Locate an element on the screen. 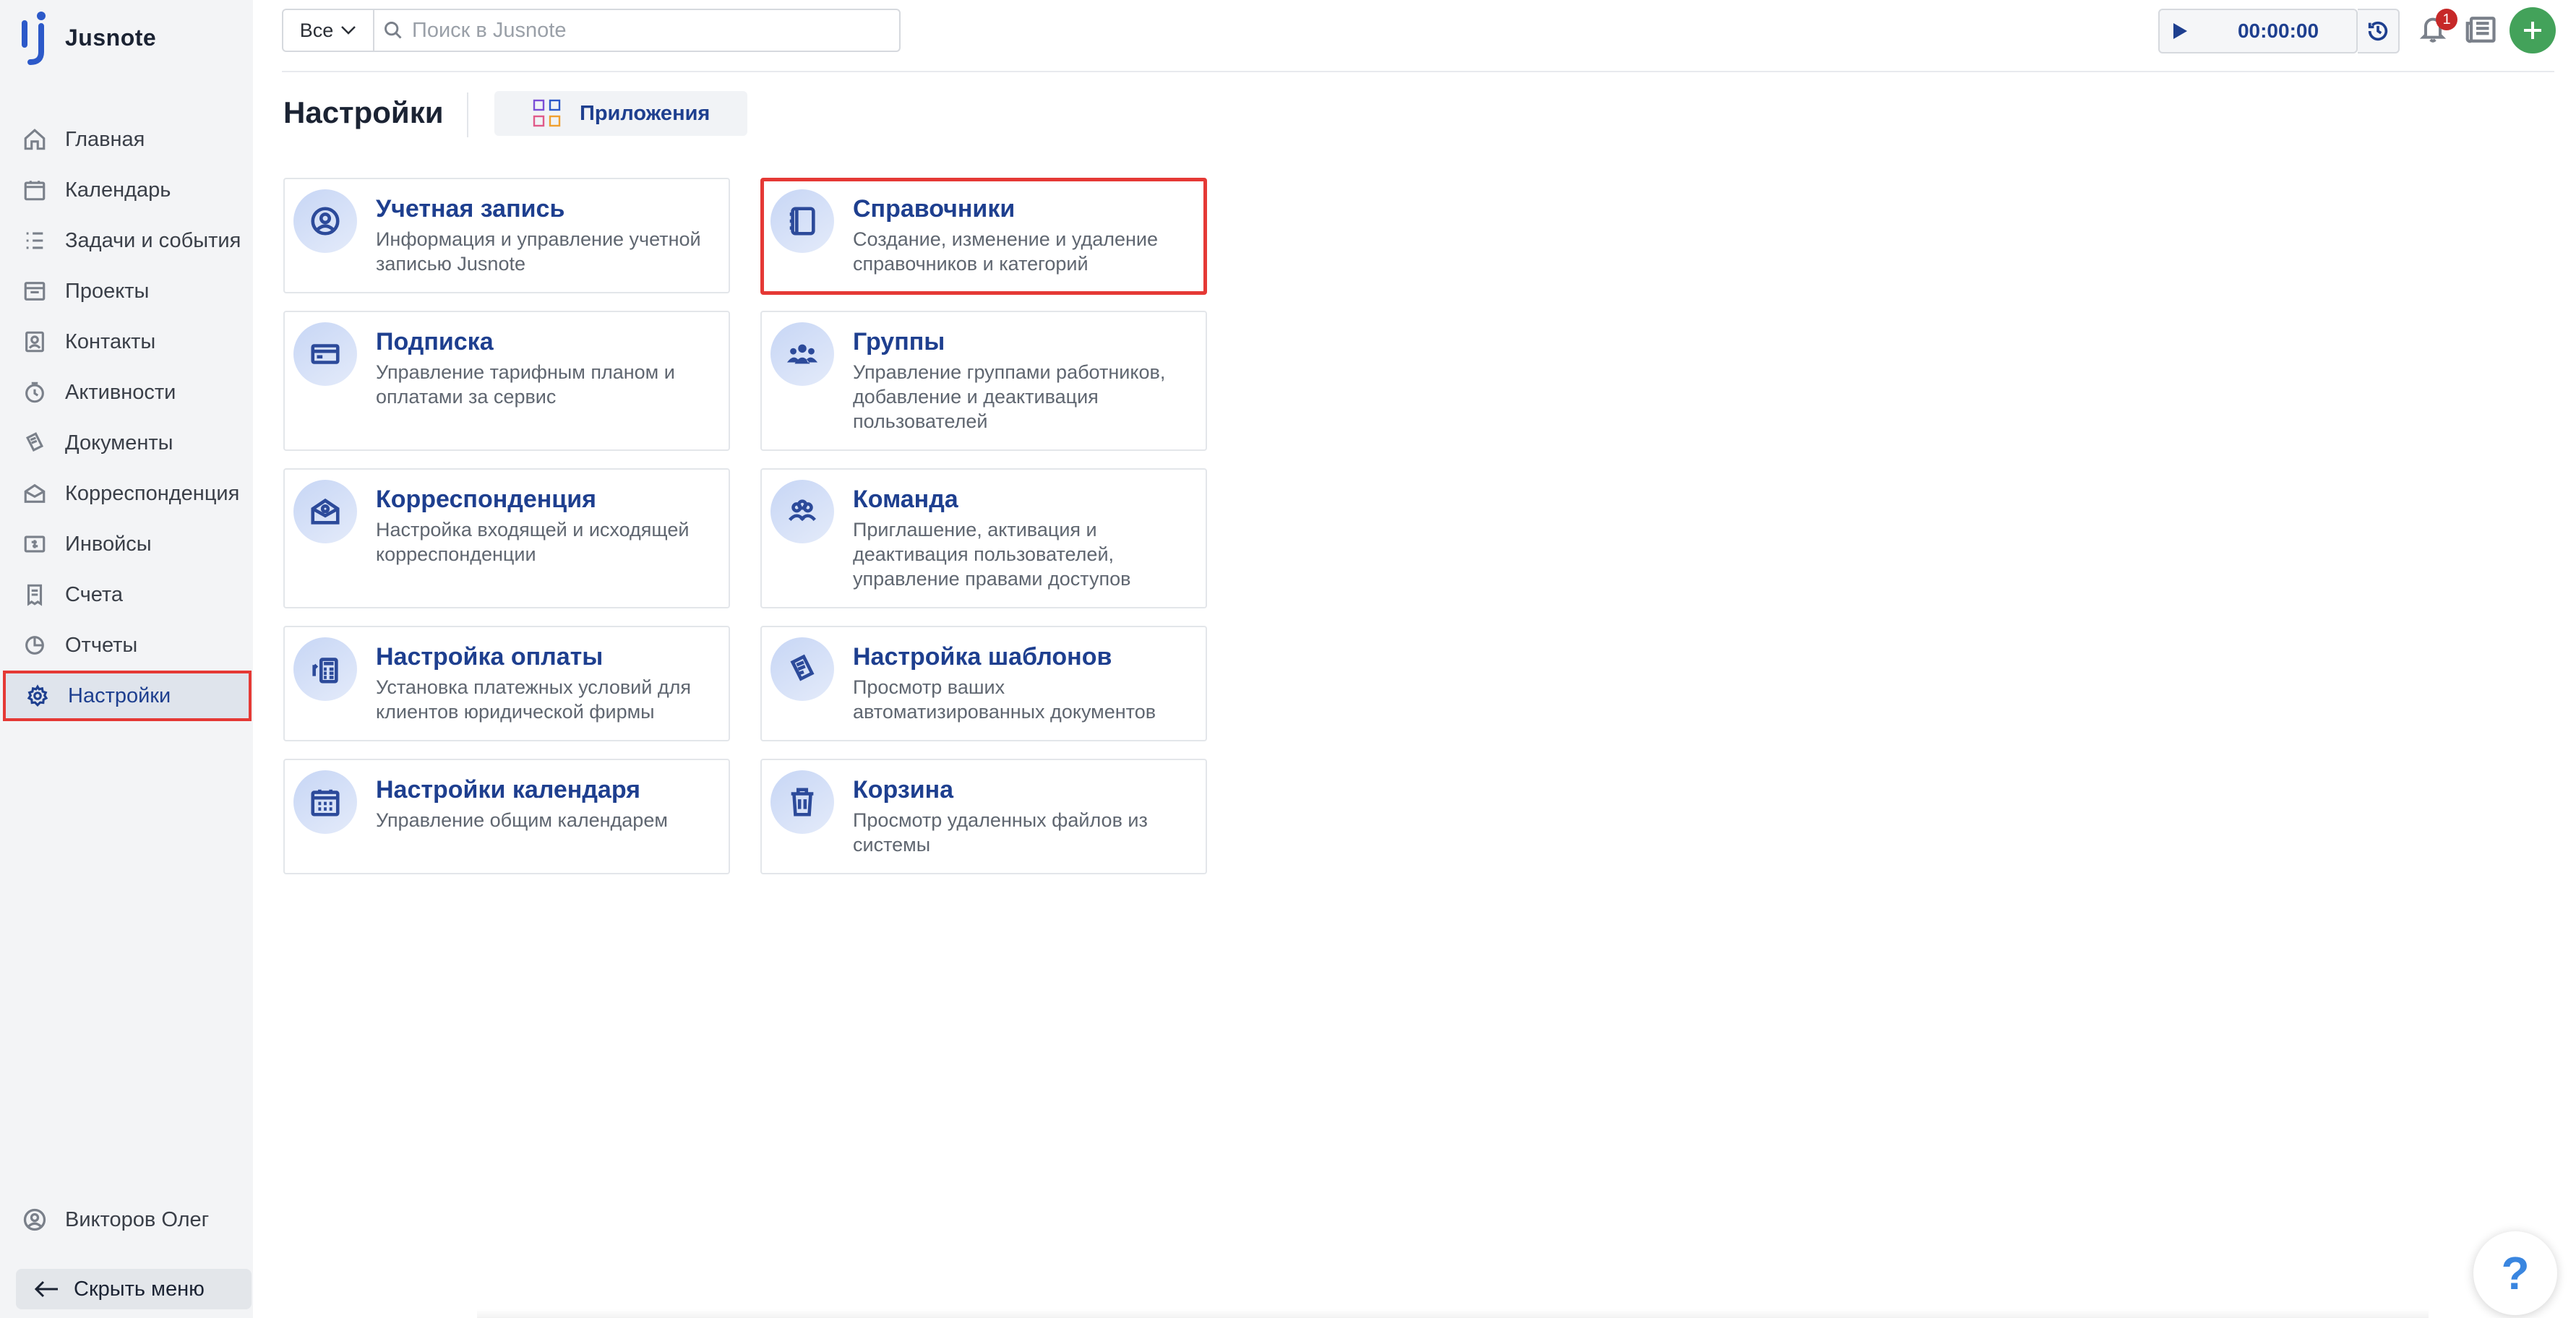  user-name: Викторов Олег is located at coordinates (137, 1219).